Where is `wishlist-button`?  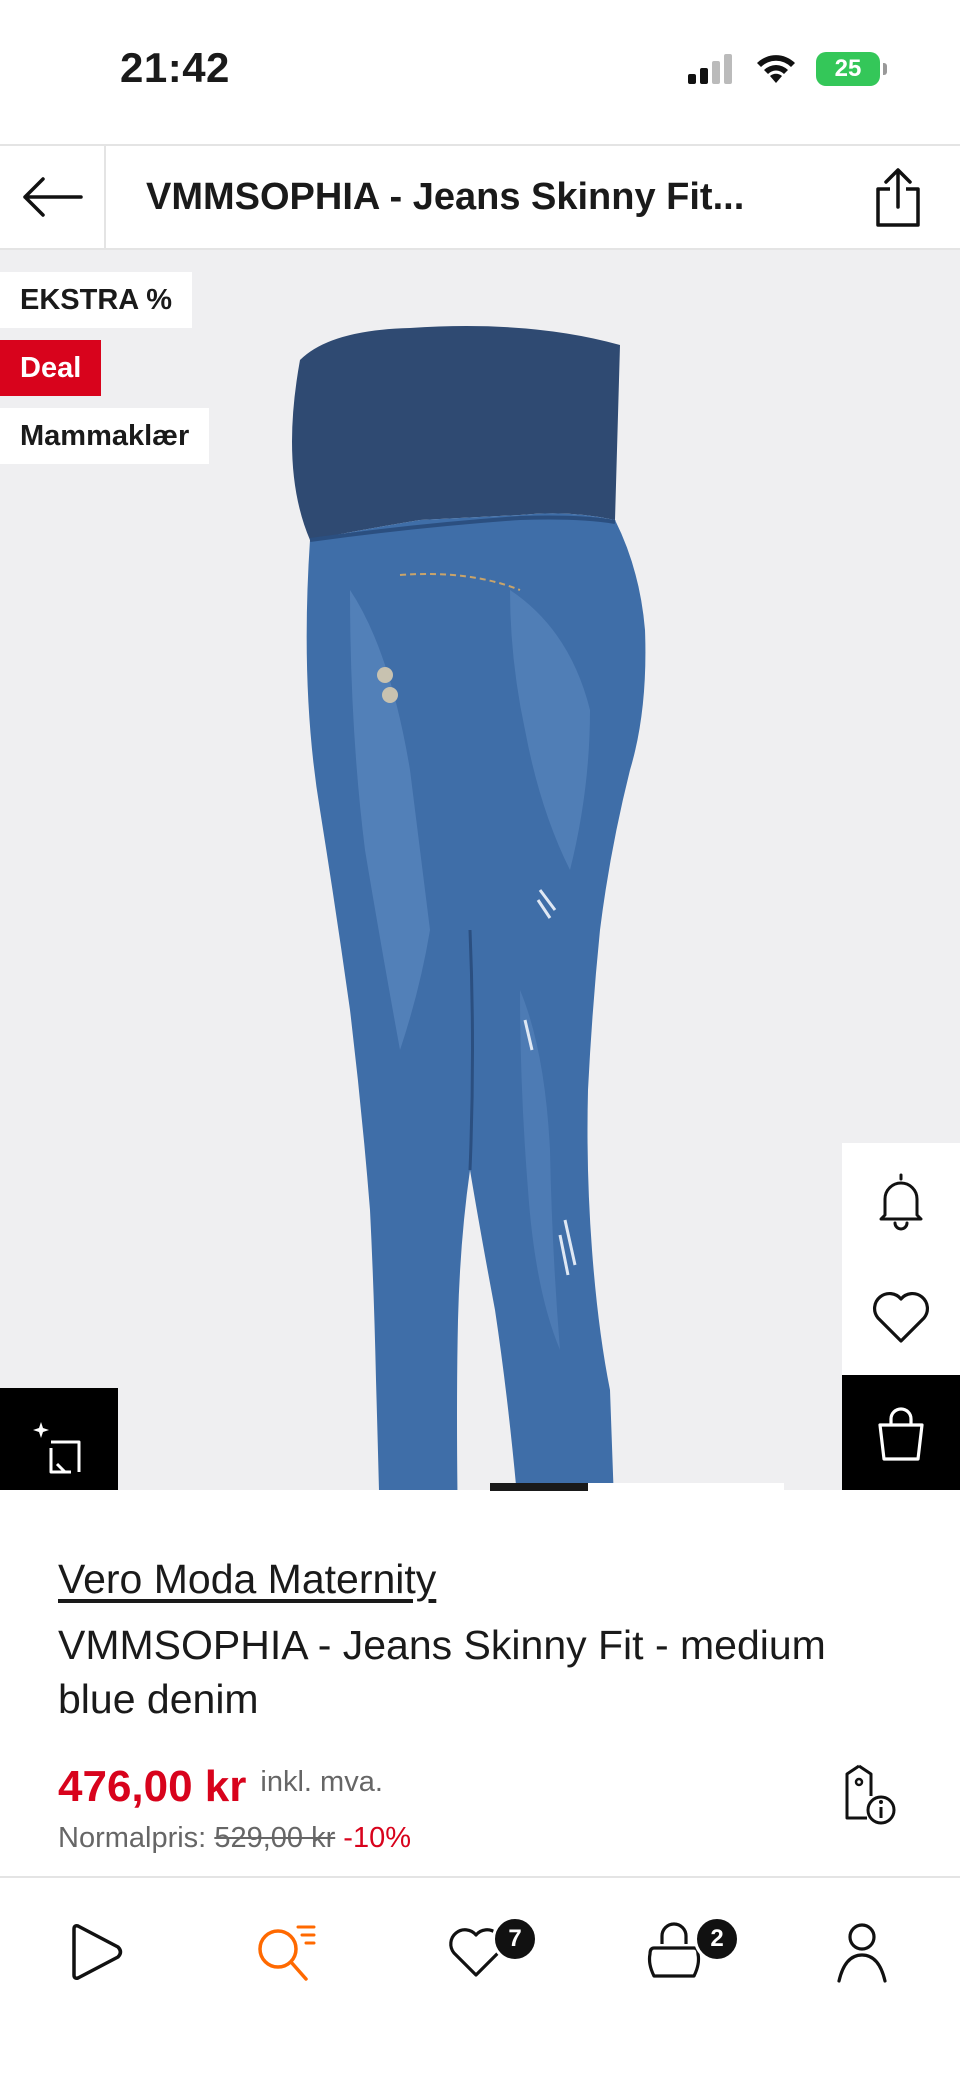
wishlist-button is located at coordinates (901, 1317).